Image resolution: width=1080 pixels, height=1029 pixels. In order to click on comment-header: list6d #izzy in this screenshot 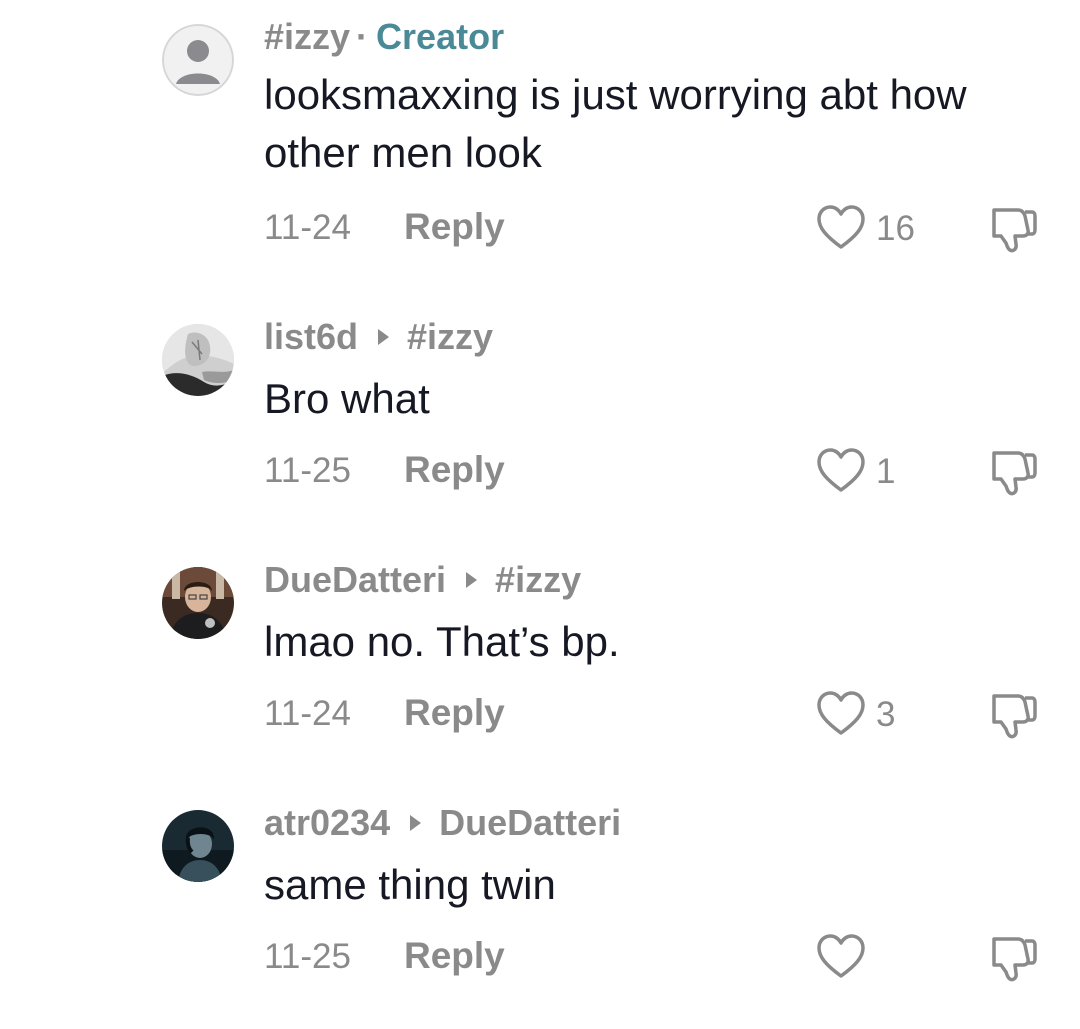, I will do `click(378, 337)`.